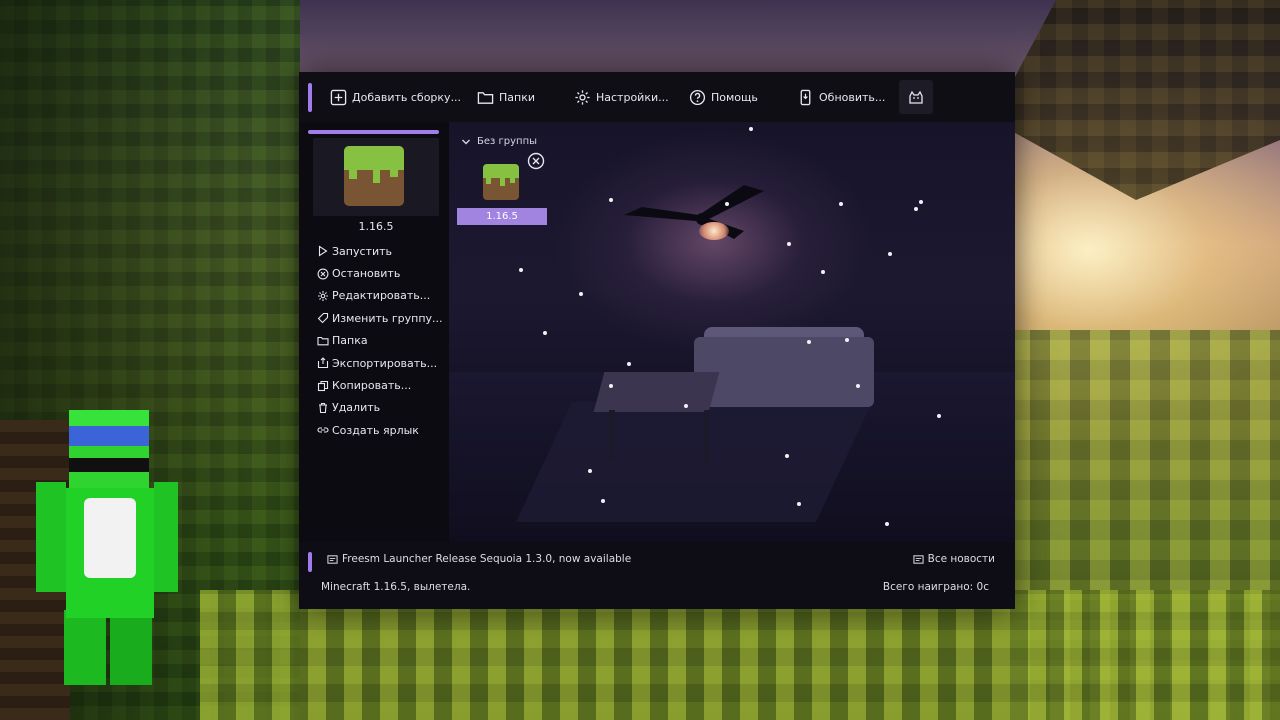  What do you see at coordinates (396, 587) in the screenshot?
I see `crash-status-text: Minecraft 1.16.5, вылетела.` at bounding box center [396, 587].